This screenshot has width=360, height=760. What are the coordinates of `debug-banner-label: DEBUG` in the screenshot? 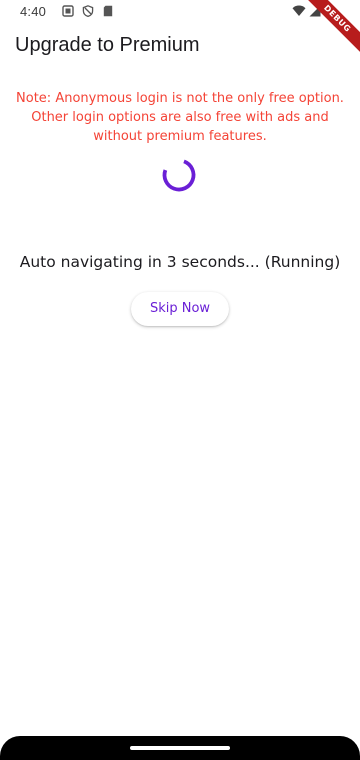 It's located at (330, 28).